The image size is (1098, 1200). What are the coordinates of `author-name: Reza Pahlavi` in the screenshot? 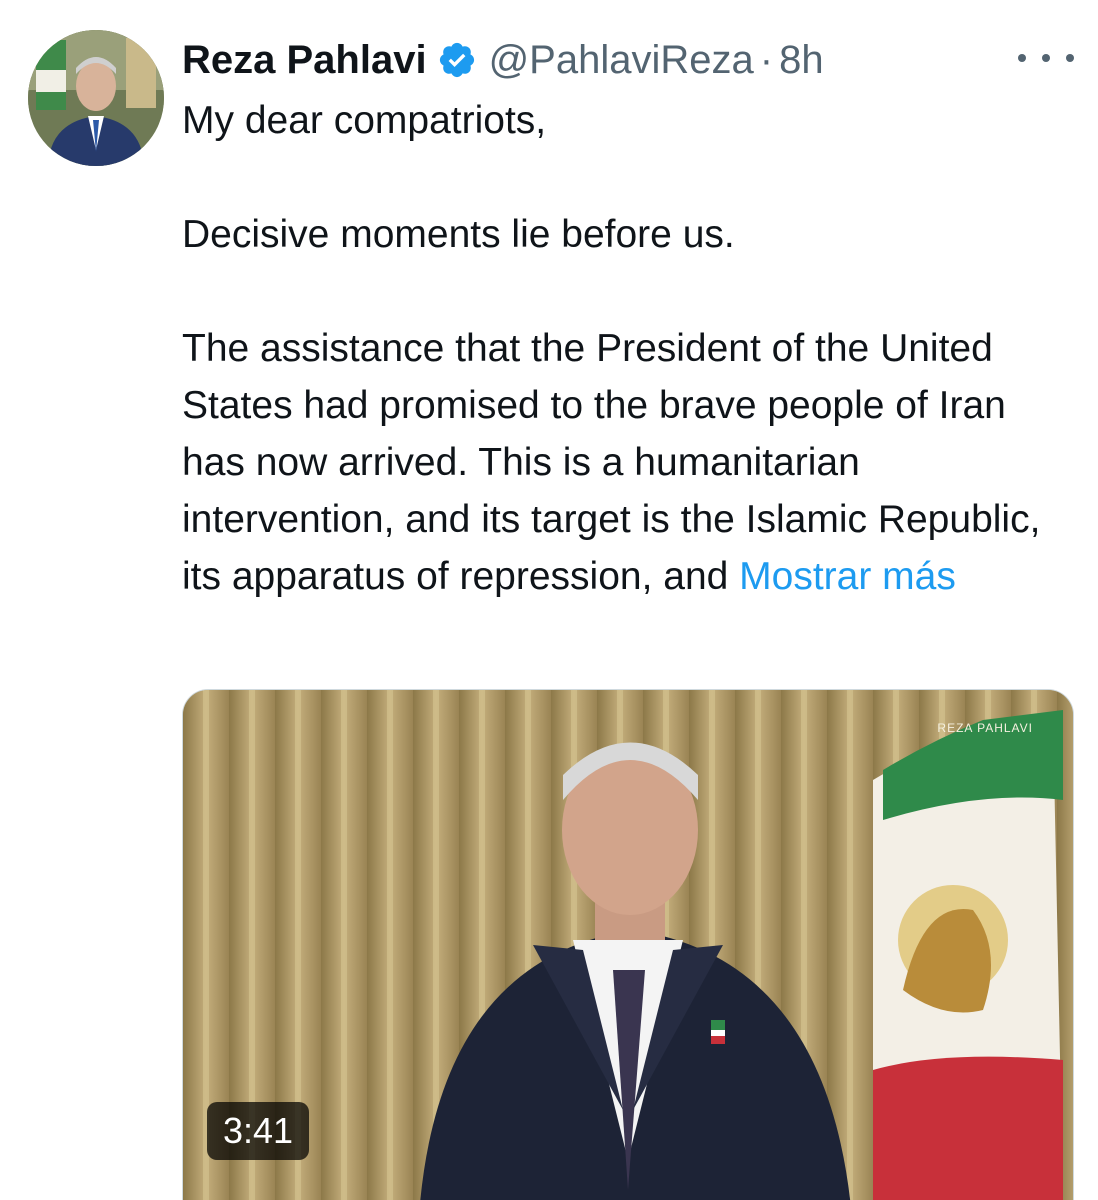 It's located at (304, 60).